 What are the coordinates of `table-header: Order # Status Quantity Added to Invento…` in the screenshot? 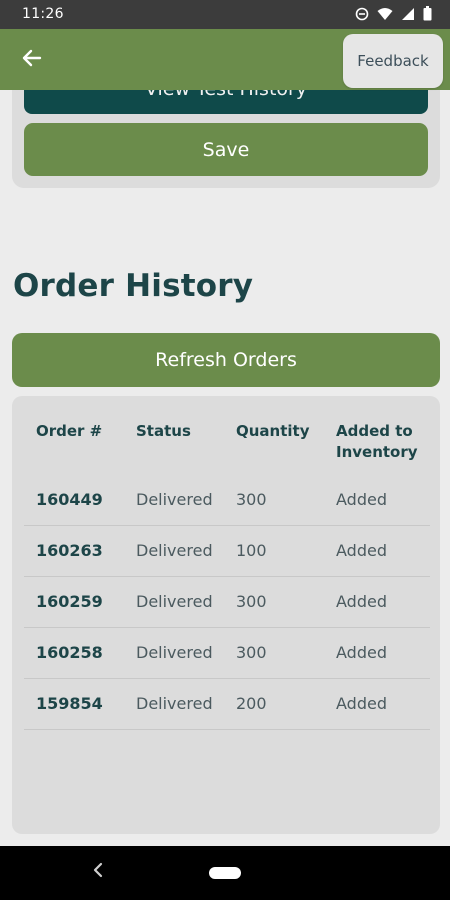 It's located at (227, 443).